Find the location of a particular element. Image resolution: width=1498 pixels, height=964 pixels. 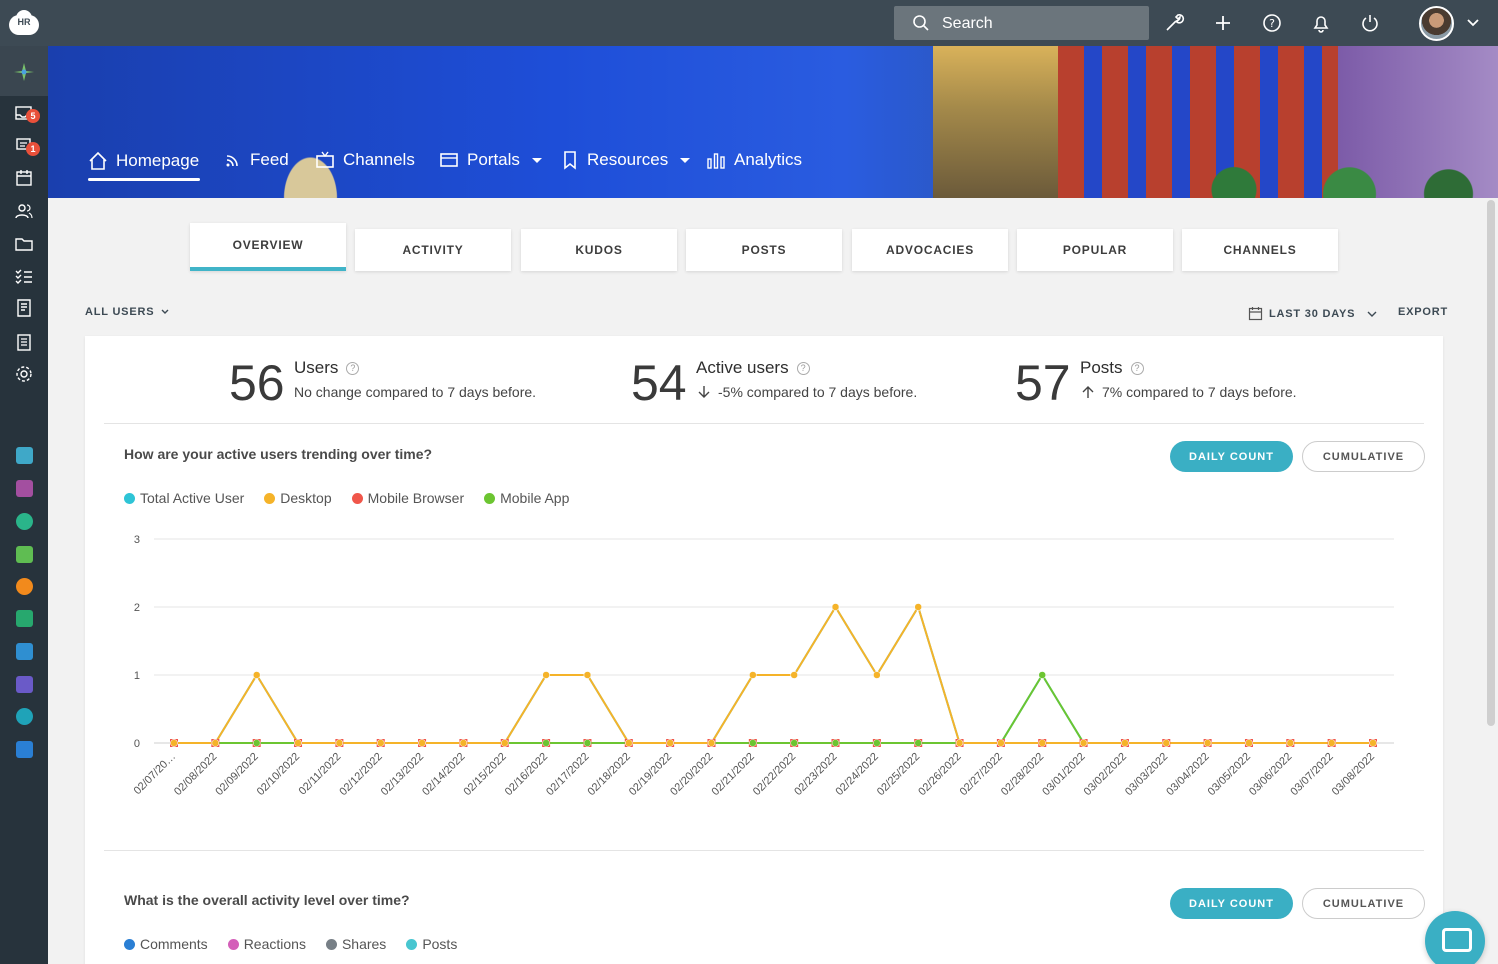

portals-caret-icon is located at coordinates (536, 160).